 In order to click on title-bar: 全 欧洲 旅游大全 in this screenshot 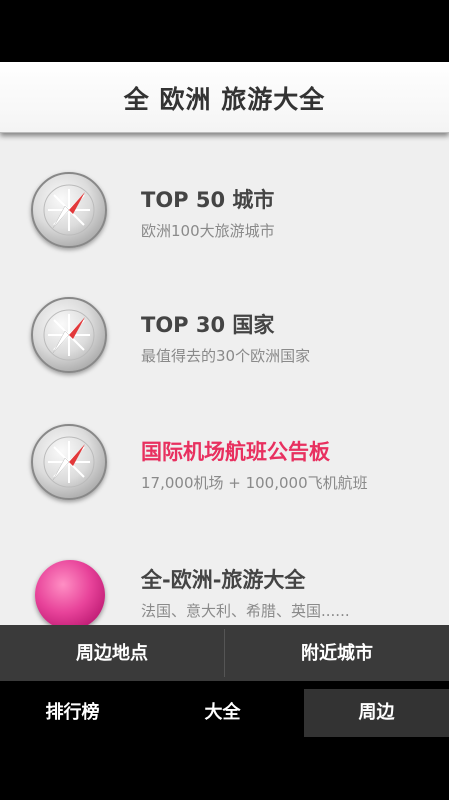, I will do `click(224, 97)`.